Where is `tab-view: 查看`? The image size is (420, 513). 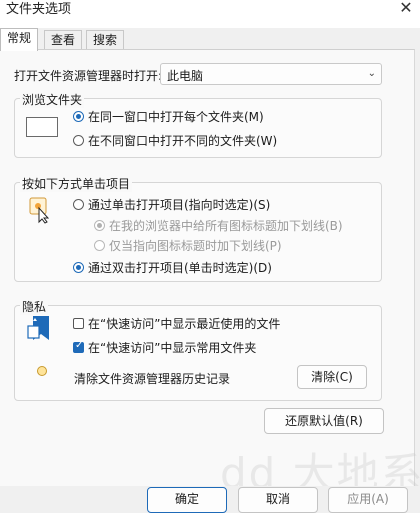 tab-view: 查看 is located at coordinates (63, 40).